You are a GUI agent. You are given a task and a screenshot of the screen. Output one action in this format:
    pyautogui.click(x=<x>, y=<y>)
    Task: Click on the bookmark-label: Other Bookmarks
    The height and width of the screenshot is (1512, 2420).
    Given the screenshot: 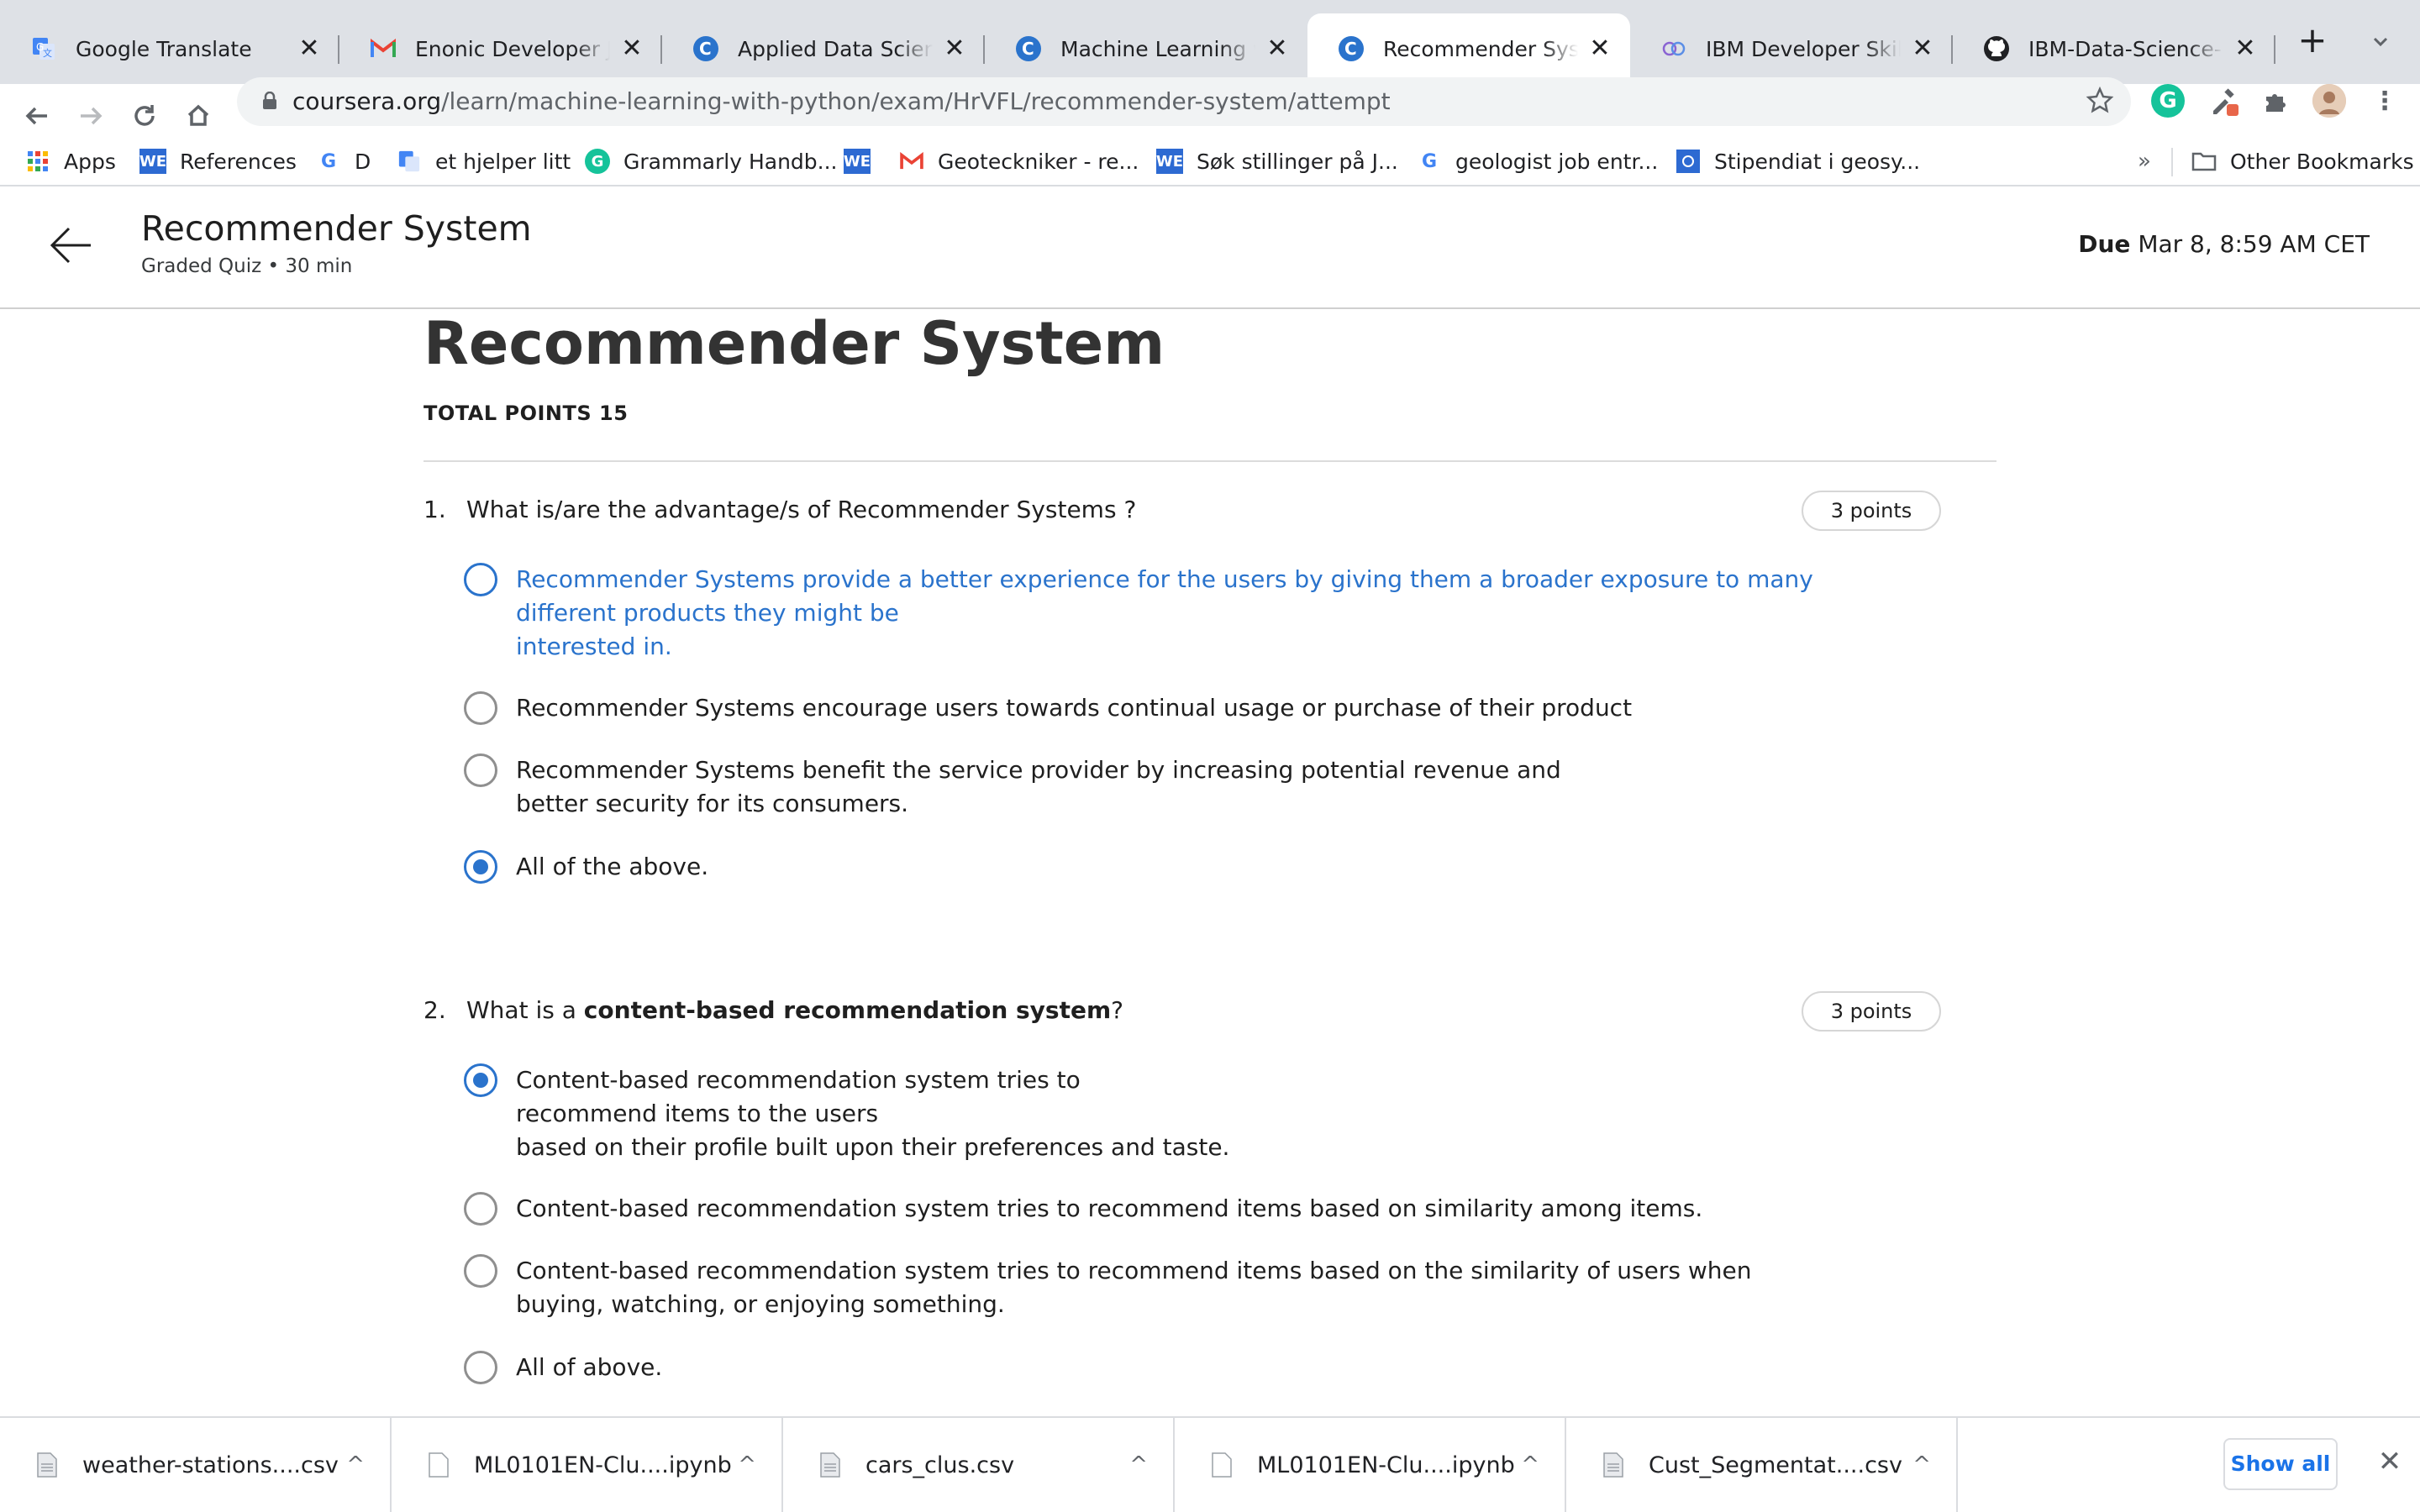 What is the action you would take?
    pyautogui.click(x=2322, y=161)
    